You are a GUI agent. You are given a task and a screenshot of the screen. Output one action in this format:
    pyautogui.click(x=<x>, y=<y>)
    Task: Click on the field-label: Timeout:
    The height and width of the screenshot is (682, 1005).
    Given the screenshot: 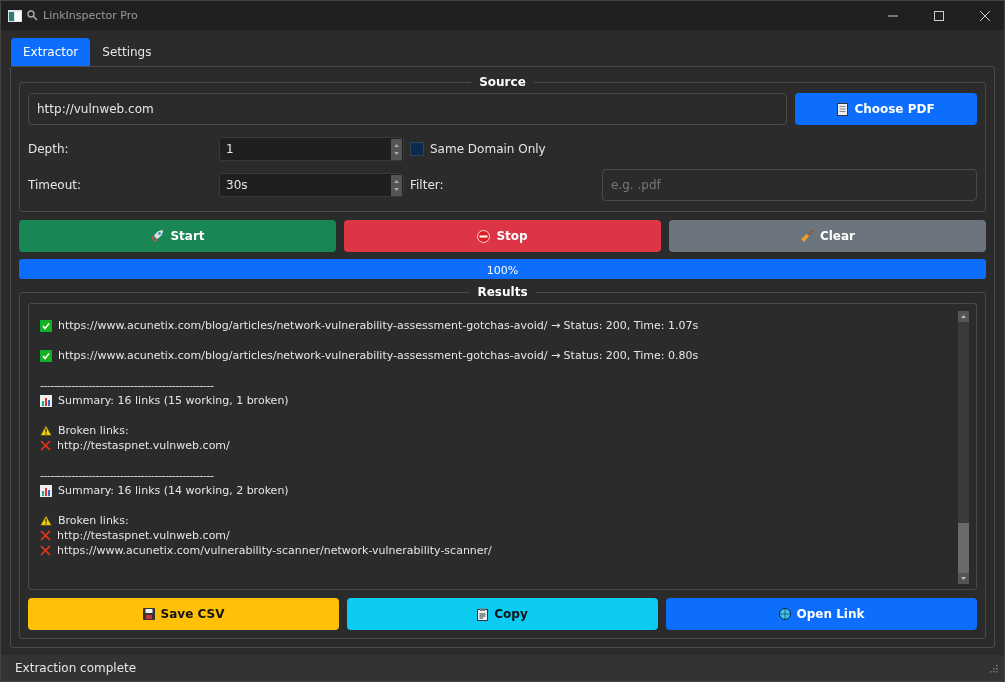 What is the action you would take?
    pyautogui.click(x=55, y=185)
    